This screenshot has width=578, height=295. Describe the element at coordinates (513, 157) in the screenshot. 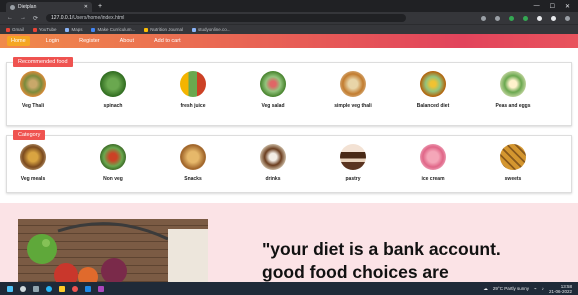

I see `sweets-image` at that location.